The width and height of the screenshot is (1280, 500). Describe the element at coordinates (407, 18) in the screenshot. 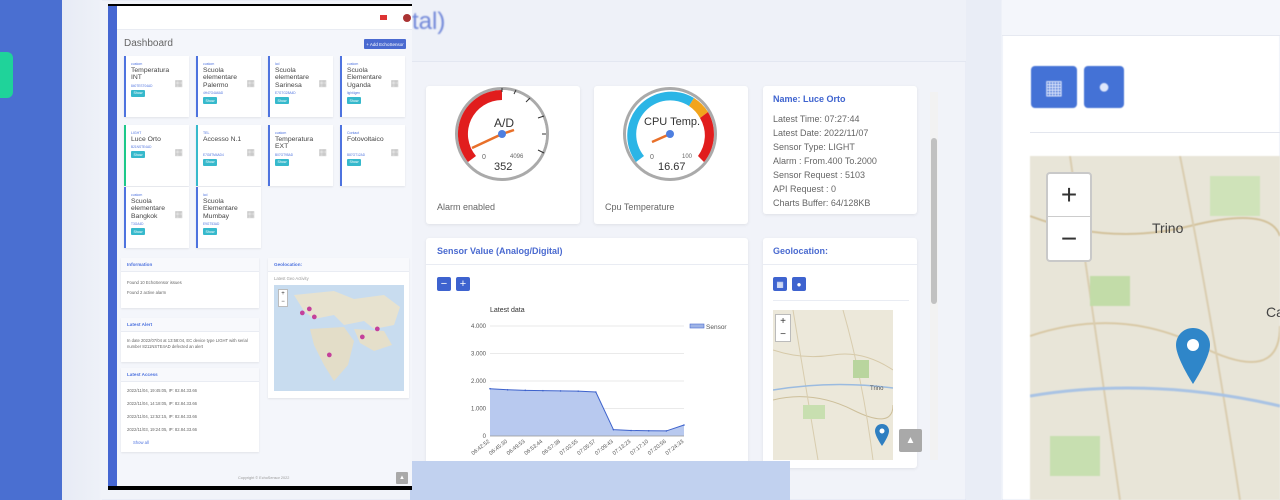

I see `user-avatar` at that location.